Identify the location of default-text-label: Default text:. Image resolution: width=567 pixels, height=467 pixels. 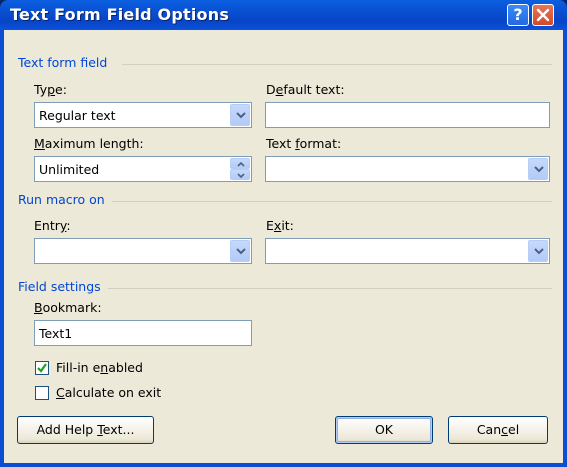
(305, 89).